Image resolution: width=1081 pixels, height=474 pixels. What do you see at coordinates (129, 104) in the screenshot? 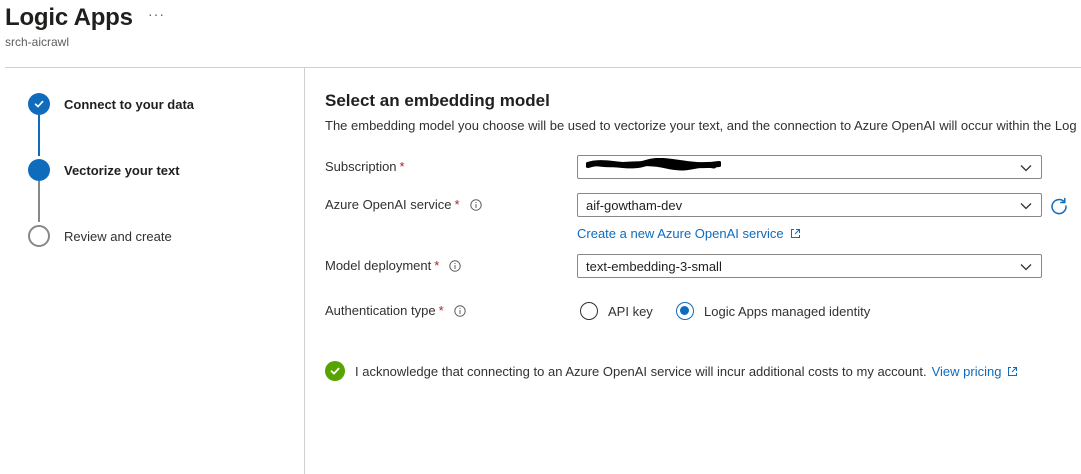
I see `step-label: Connect to your data` at bounding box center [129, 104].